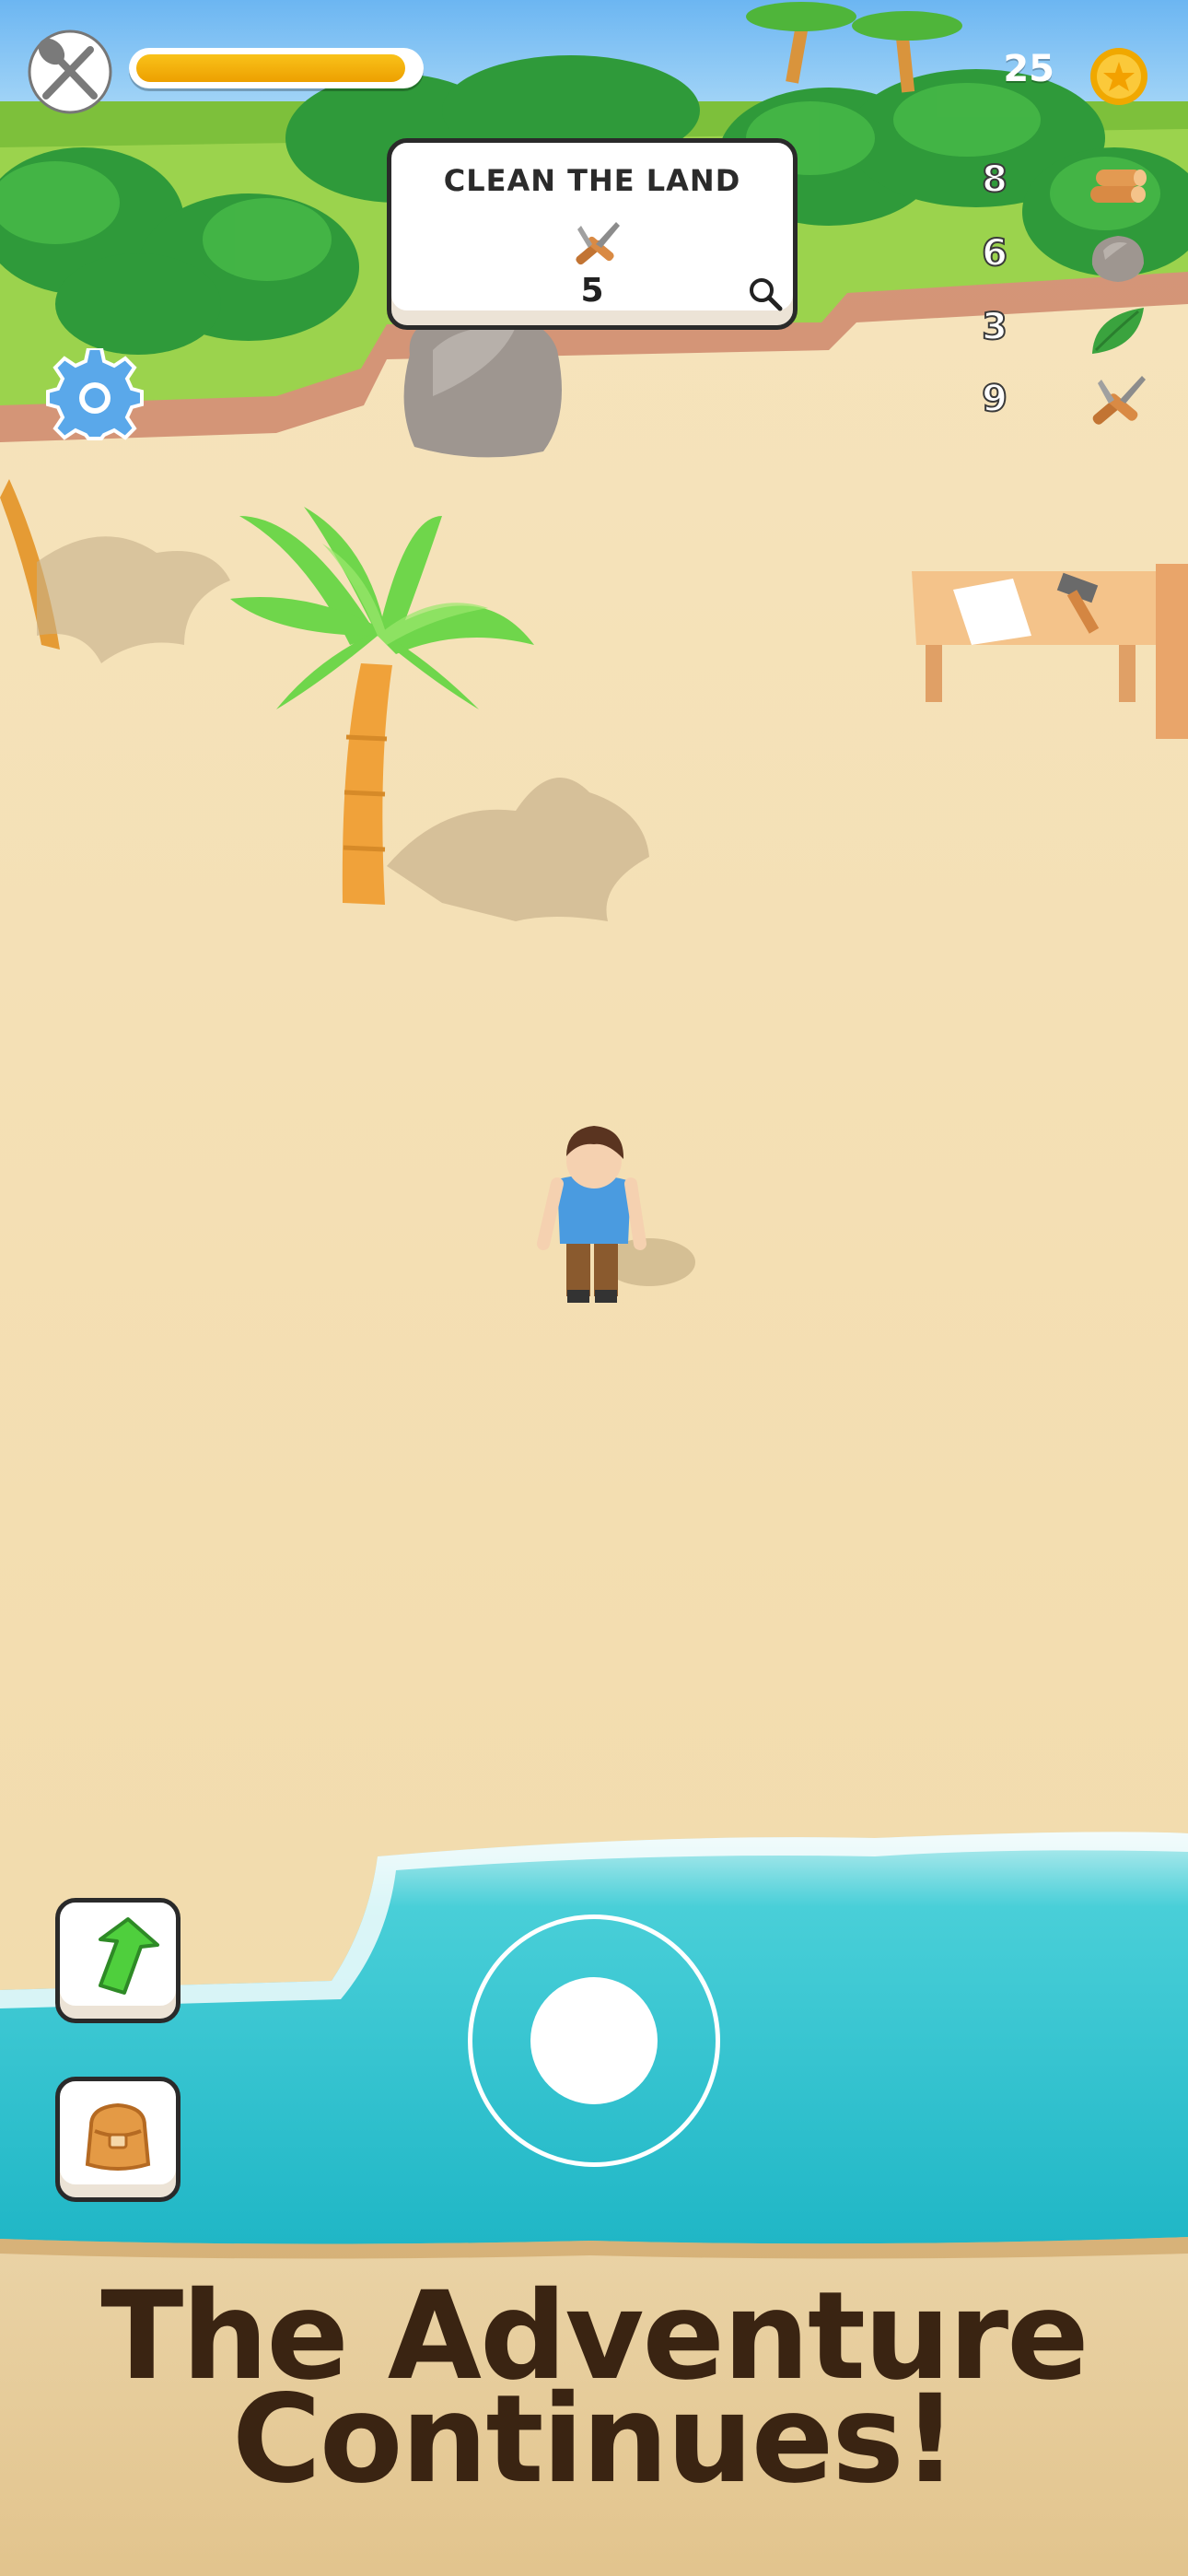 The height and width of the screenshot is (2576, 1188). I want to click on resource-count: 8, so click(995, 180).